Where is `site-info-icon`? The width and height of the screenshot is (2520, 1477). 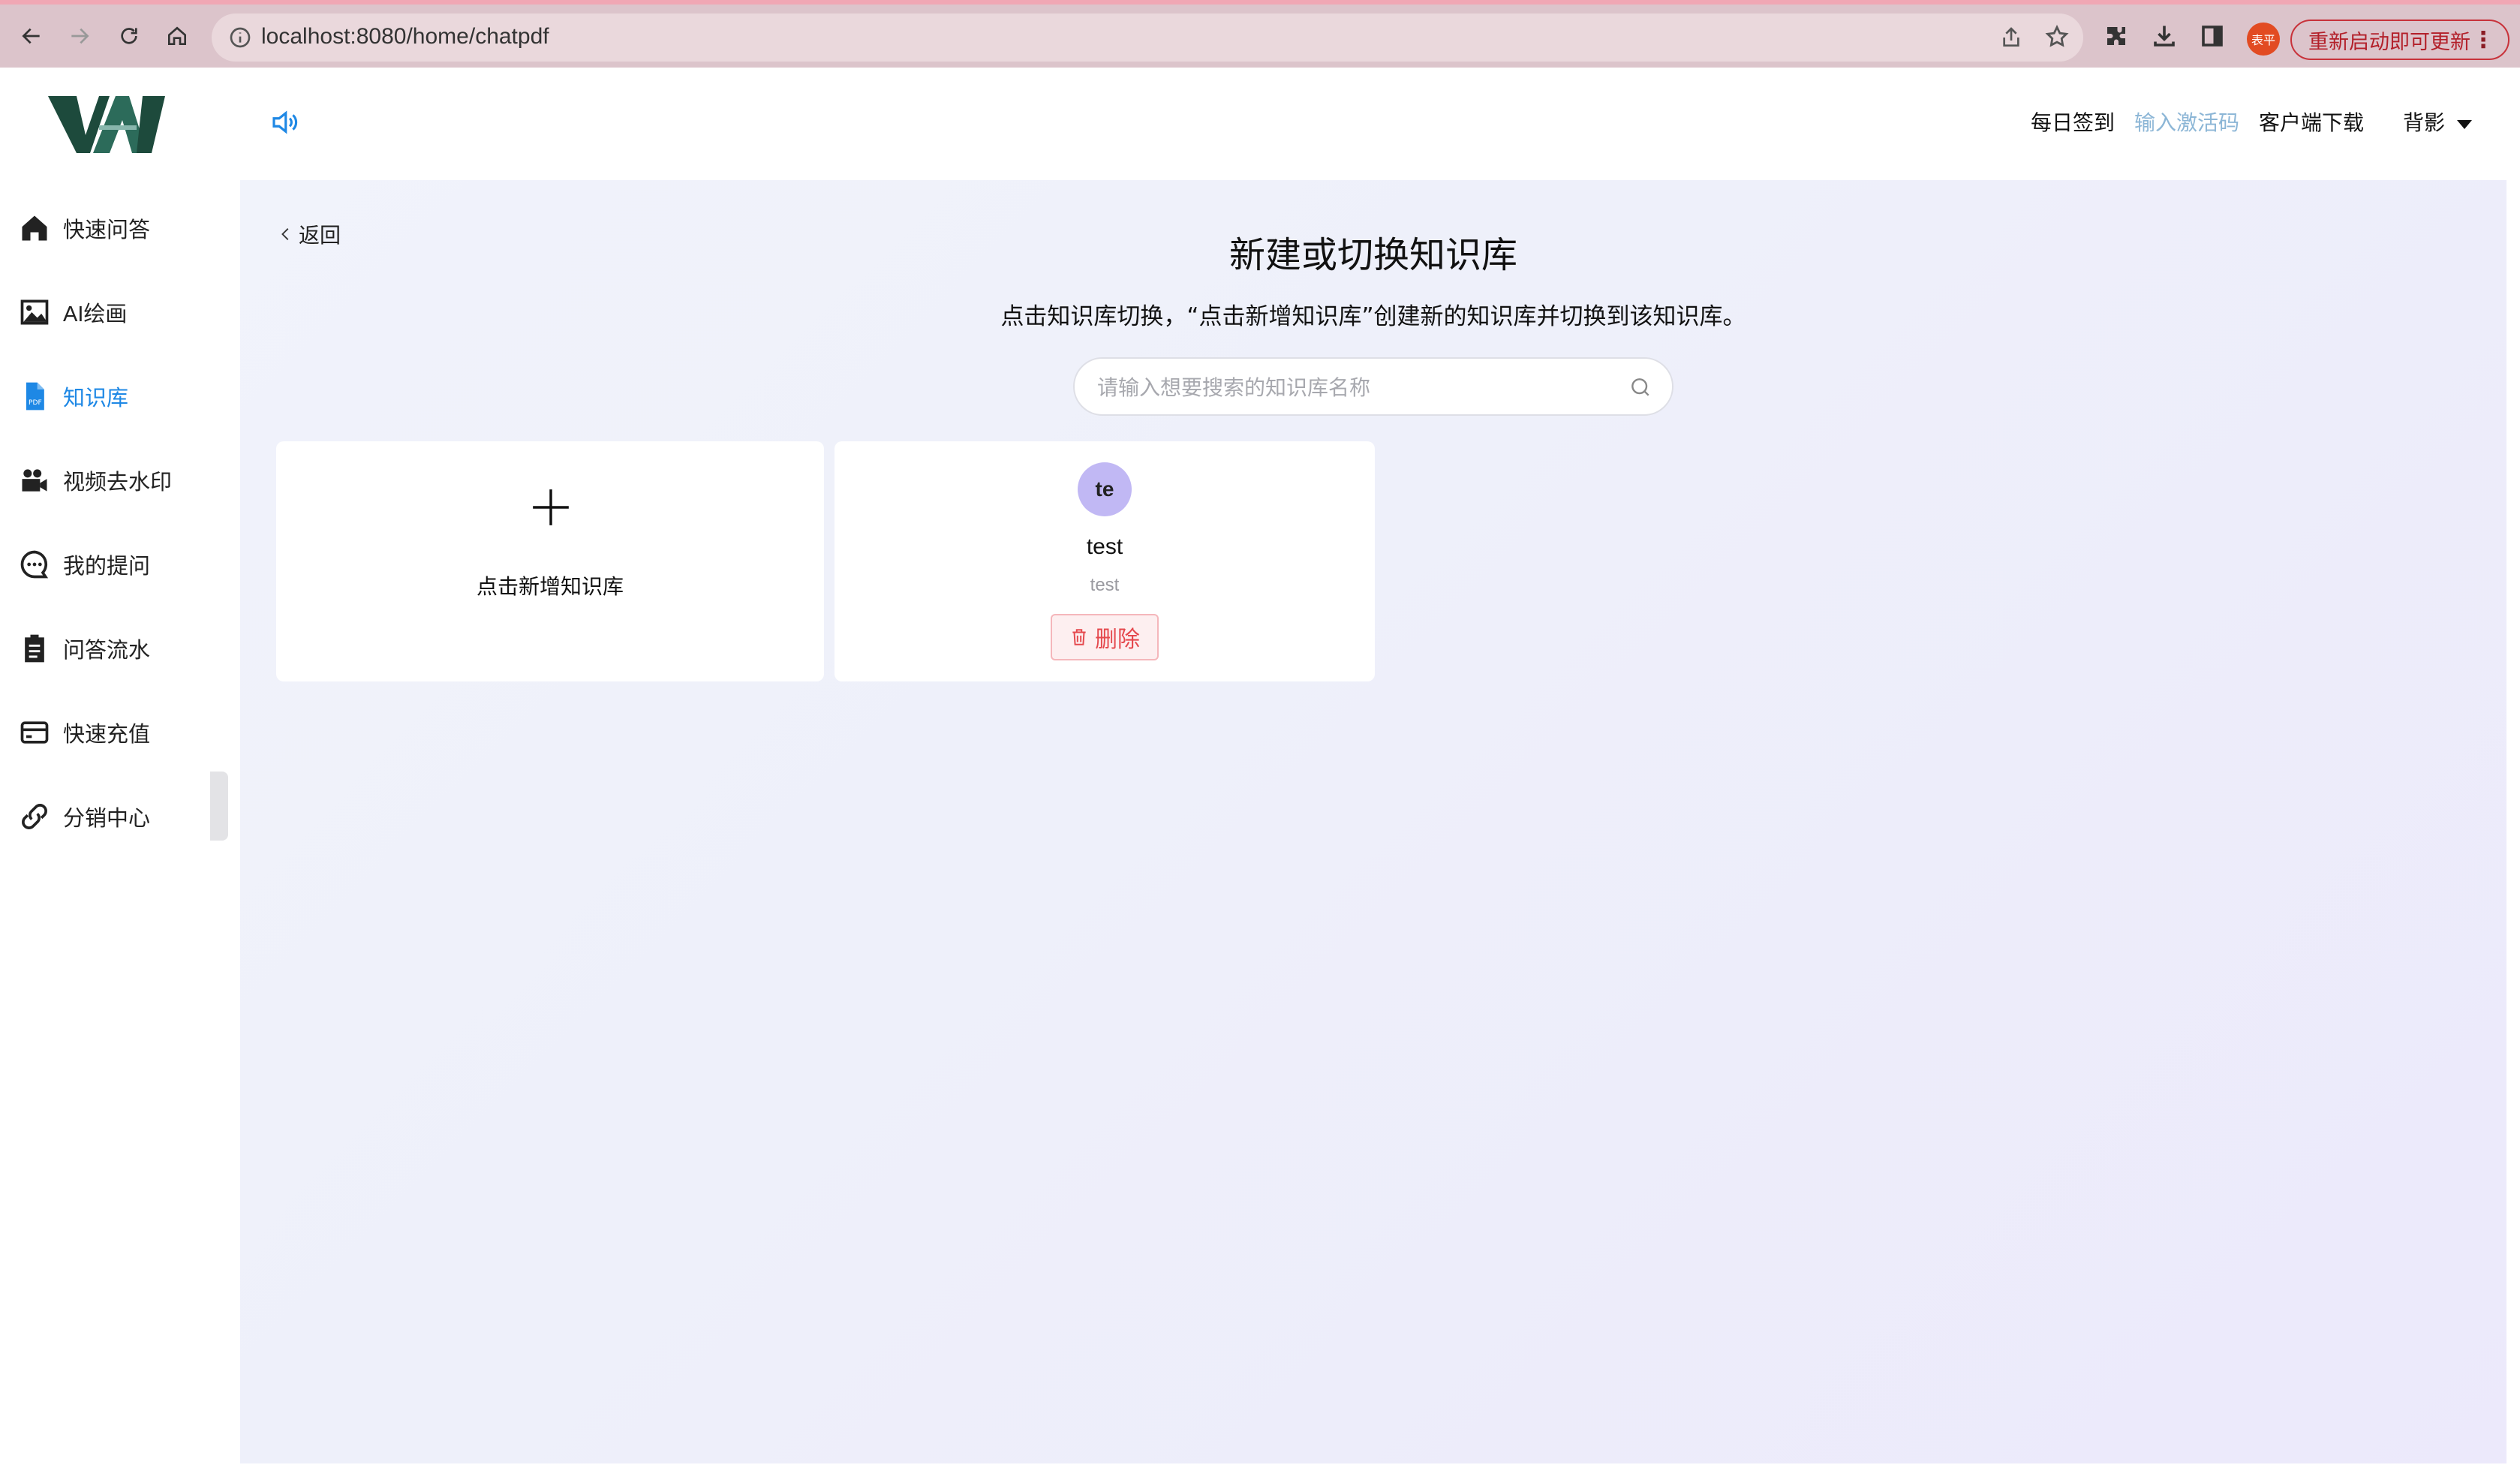 site-info-icon is located at coordinates (240, 38).